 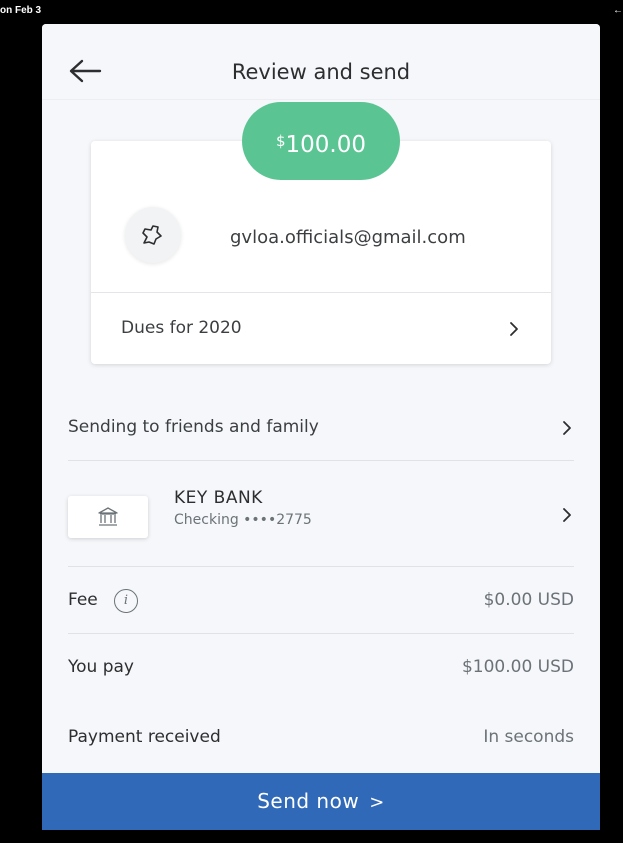 What do you see at coordinates (193, 427) in the screenshot?
I see `sending-type-label: Sending to friends and family` at bounding box center [193, 427].